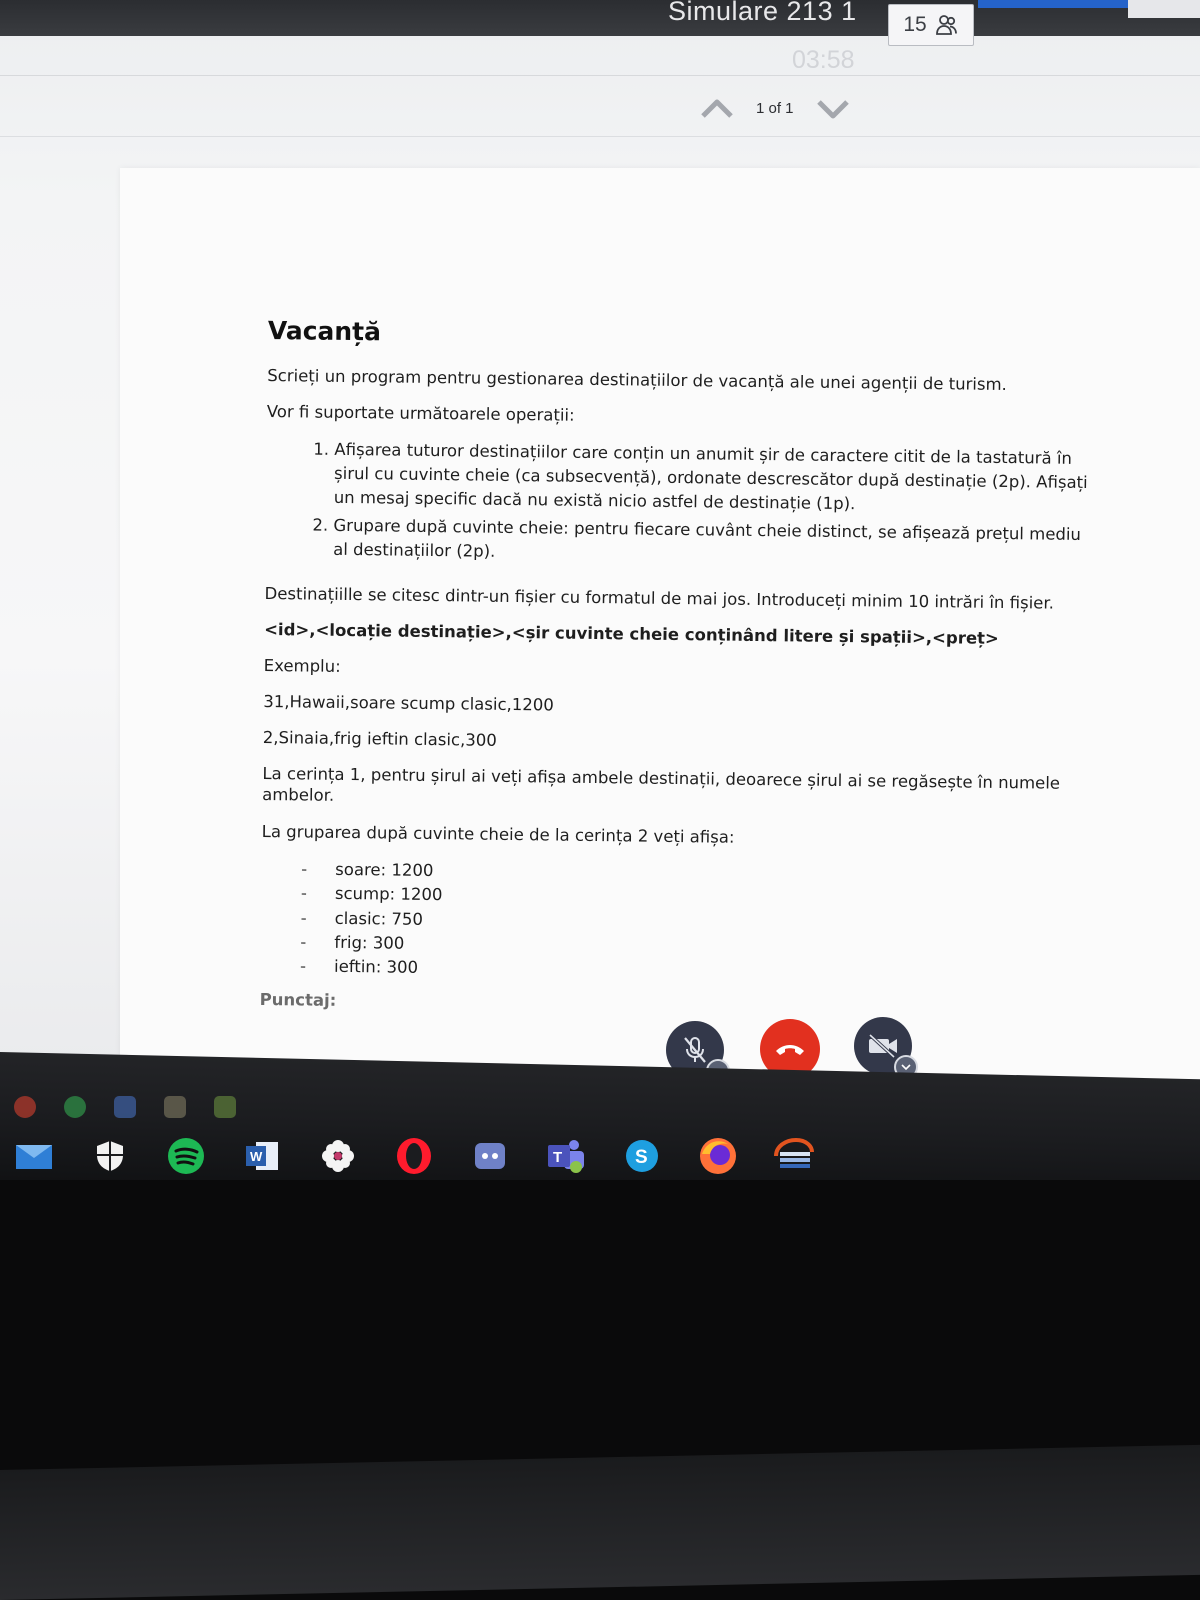 This screenshot has height=1600, width=1200. Describe the element at coordinates (794, 1162) in the screenshot. I see `codeblocks-icon` at that location.